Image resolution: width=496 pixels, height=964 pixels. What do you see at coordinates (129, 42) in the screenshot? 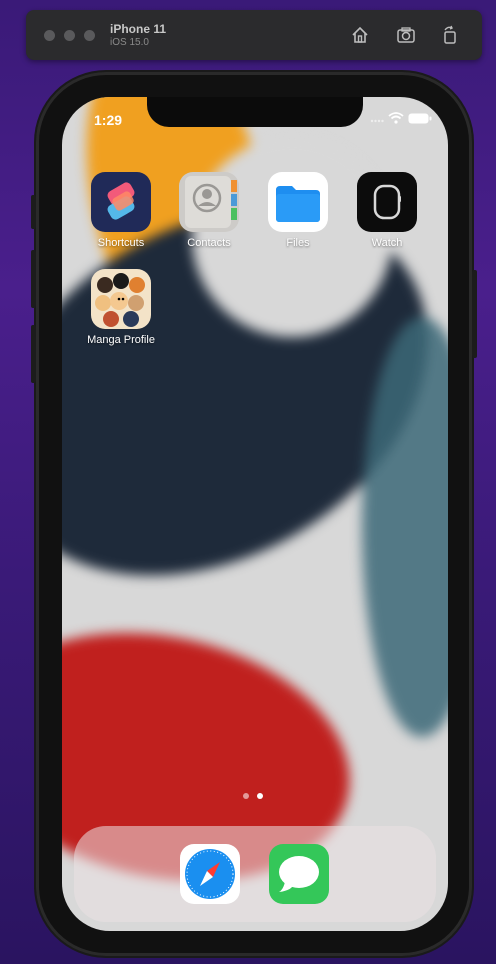
I see `os-version: iOS 15.0` at bounding box center [129, 42].